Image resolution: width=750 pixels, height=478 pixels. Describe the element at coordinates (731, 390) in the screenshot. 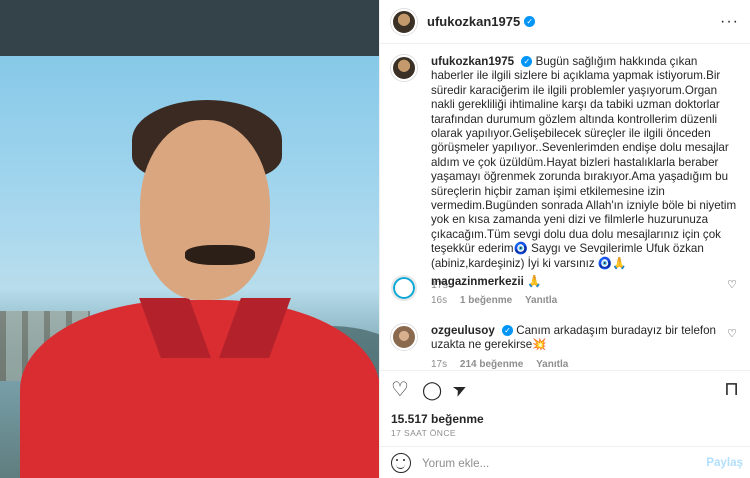

I see `save-bookmark-icon: ⊓` at that location.